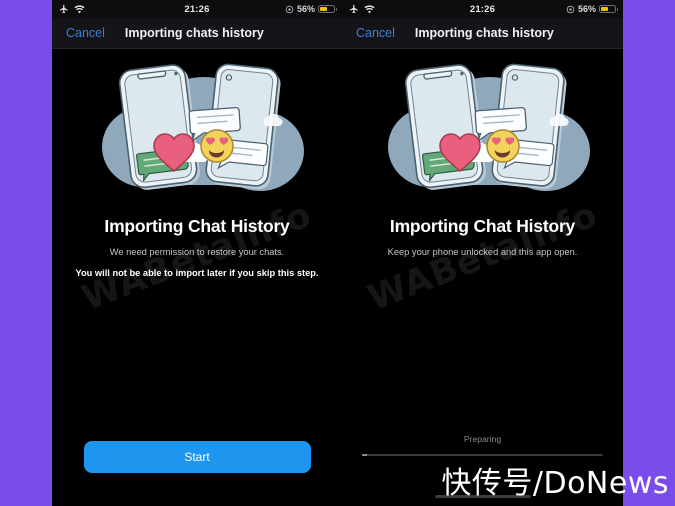 Image resolution: width=675 pixels, height=506 pixels. I want to click on progress-status-label: Preparing, so click(482, 439).